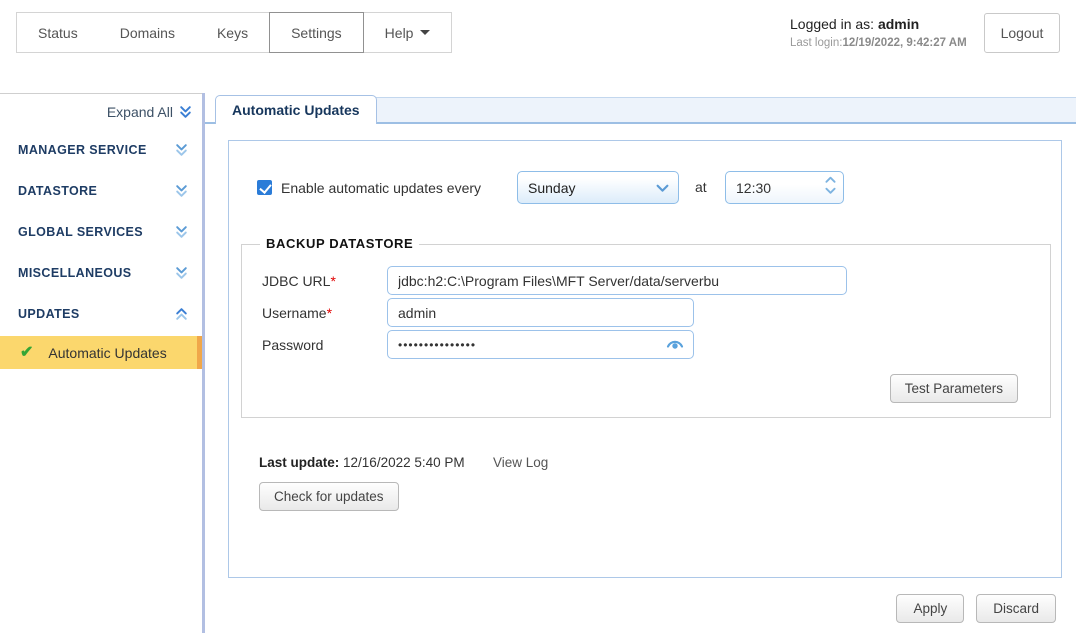 This screenshot has height=633, width=1076. Describe the element at coordinates (329, 496) in the screenshot. I see `check-for-updates-button: Check for updates` at that location.